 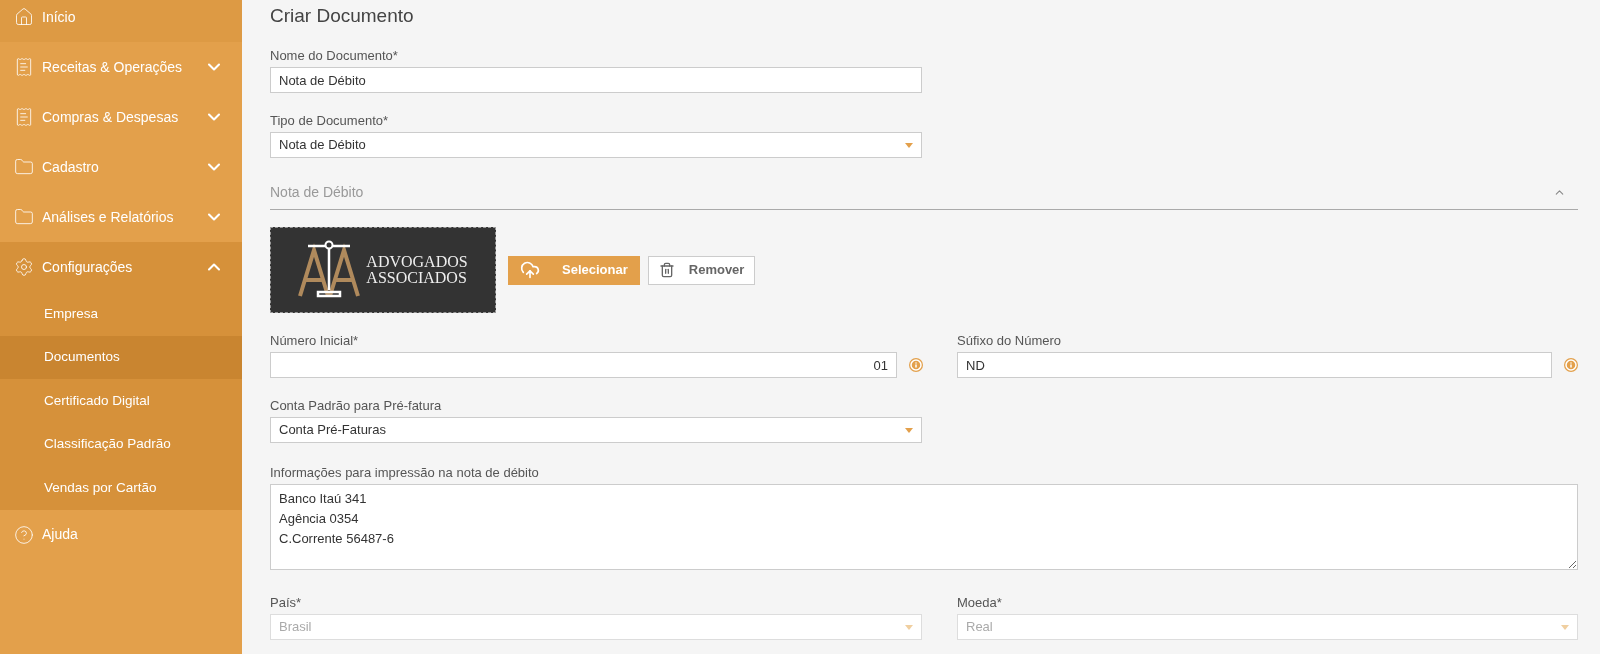 What do you see at coordinates (315, 341) in the screenshot?
I see `field-label: Número Inicial*` at bounding box center [315, 341].